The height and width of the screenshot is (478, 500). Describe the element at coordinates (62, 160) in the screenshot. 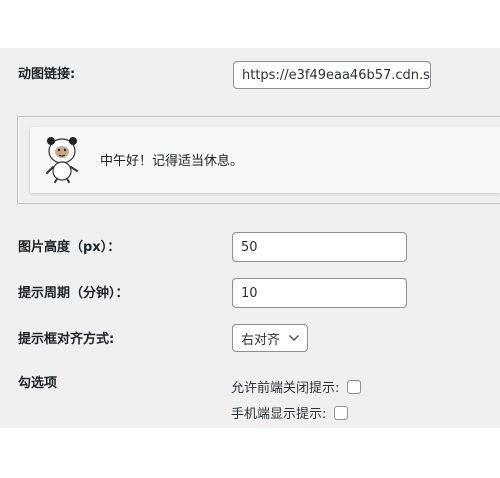

I see `panda-meme-icon` at that location.